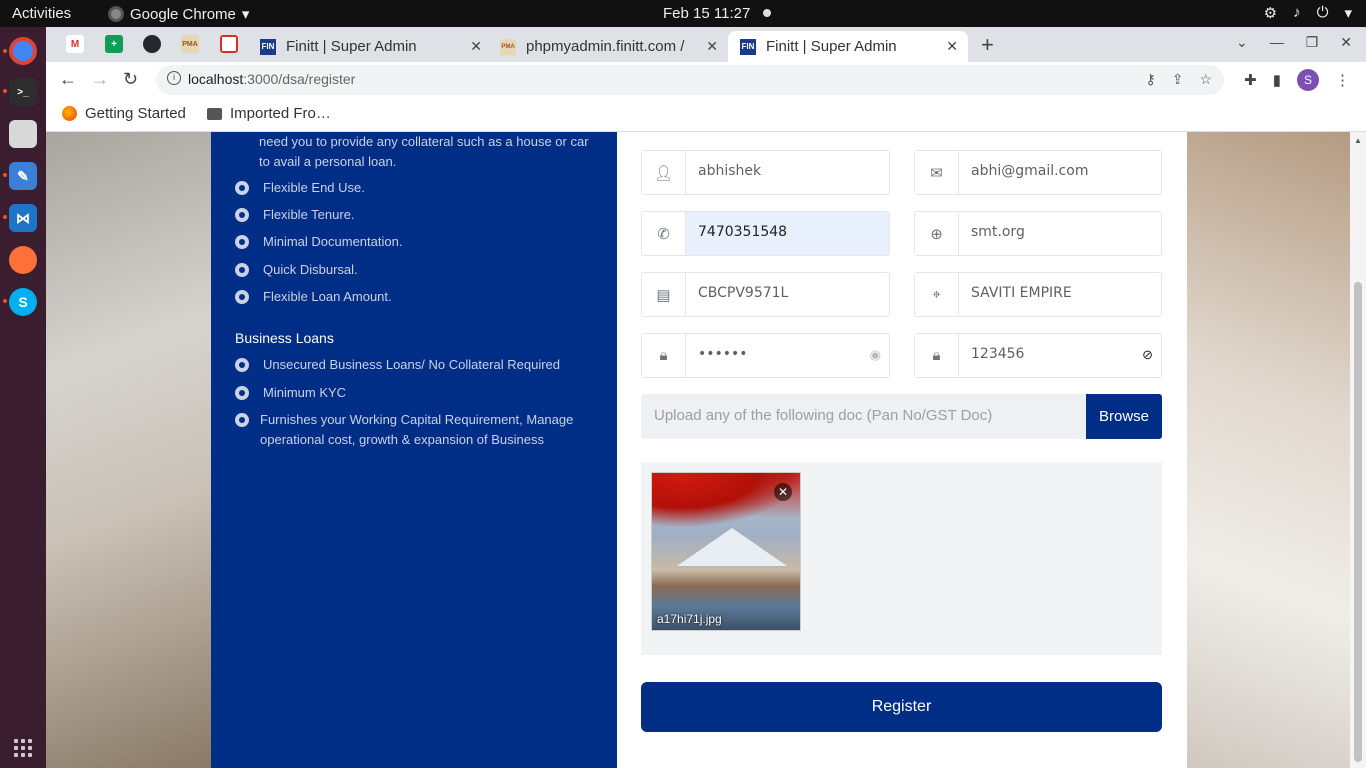  Describe the element at coordinates (1150, 79) in the screenshot. I see `key-icon: ⚷` at that location.